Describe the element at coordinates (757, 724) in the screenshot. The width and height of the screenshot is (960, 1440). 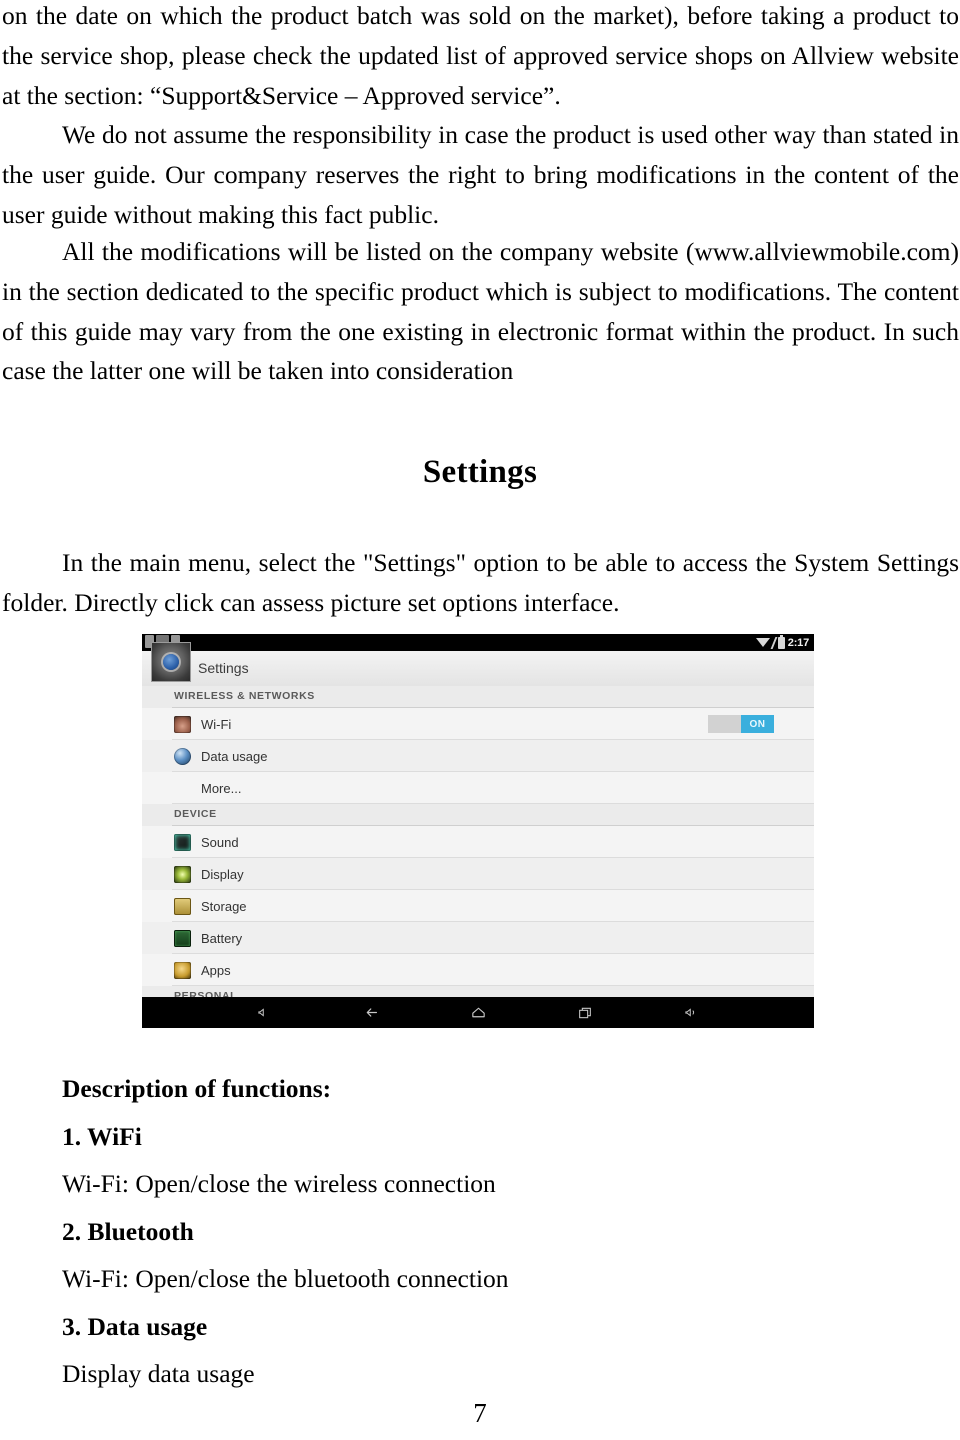
I see `wifi-toggle-on-label: ON` at that location.